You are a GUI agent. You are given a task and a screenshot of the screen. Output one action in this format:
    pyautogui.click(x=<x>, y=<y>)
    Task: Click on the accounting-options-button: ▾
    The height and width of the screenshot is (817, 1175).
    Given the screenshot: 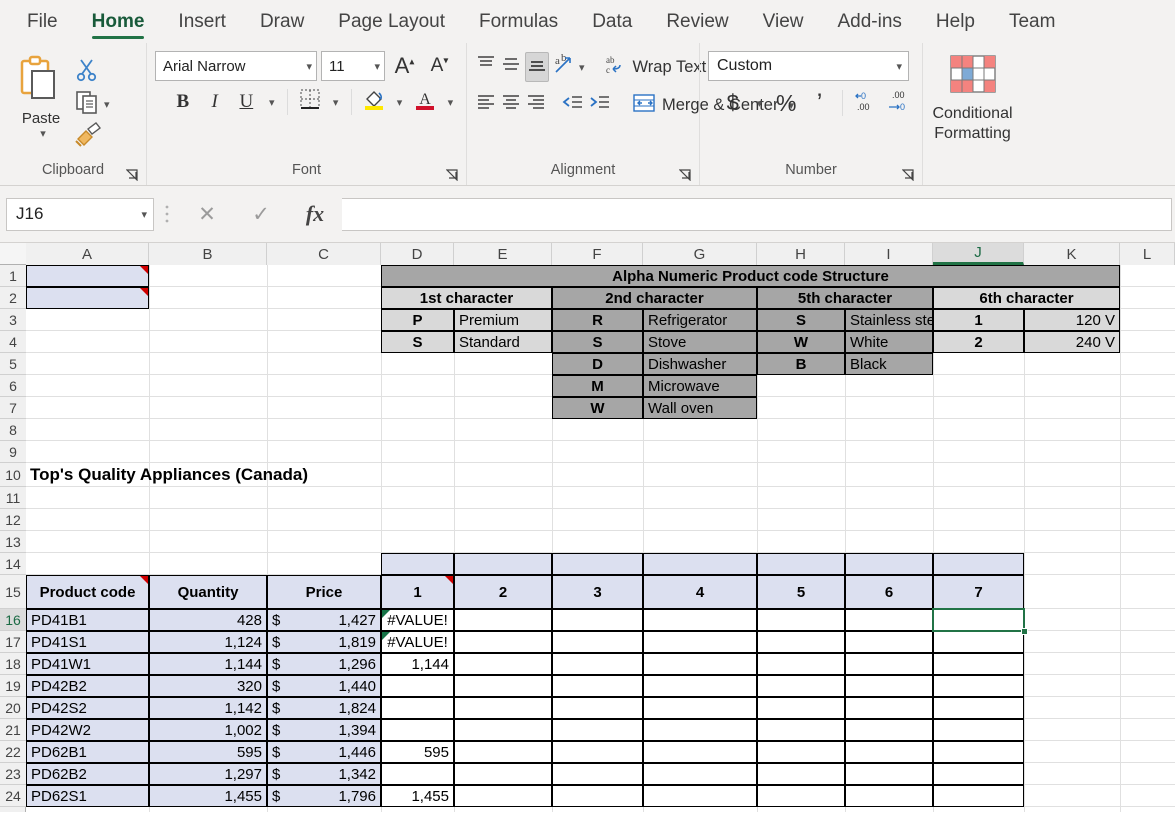 What is the action you would take?
    pyautogui.click(x=759, y=103)
    